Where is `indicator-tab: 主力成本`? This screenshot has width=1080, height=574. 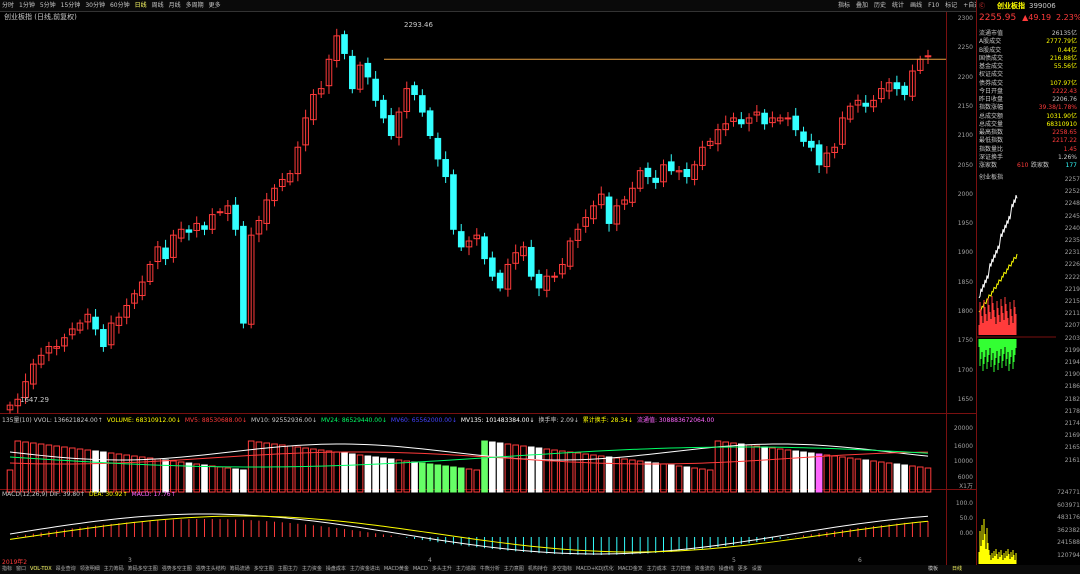 indicator-tab: 主力成本 is located at coordinates (657, 569).